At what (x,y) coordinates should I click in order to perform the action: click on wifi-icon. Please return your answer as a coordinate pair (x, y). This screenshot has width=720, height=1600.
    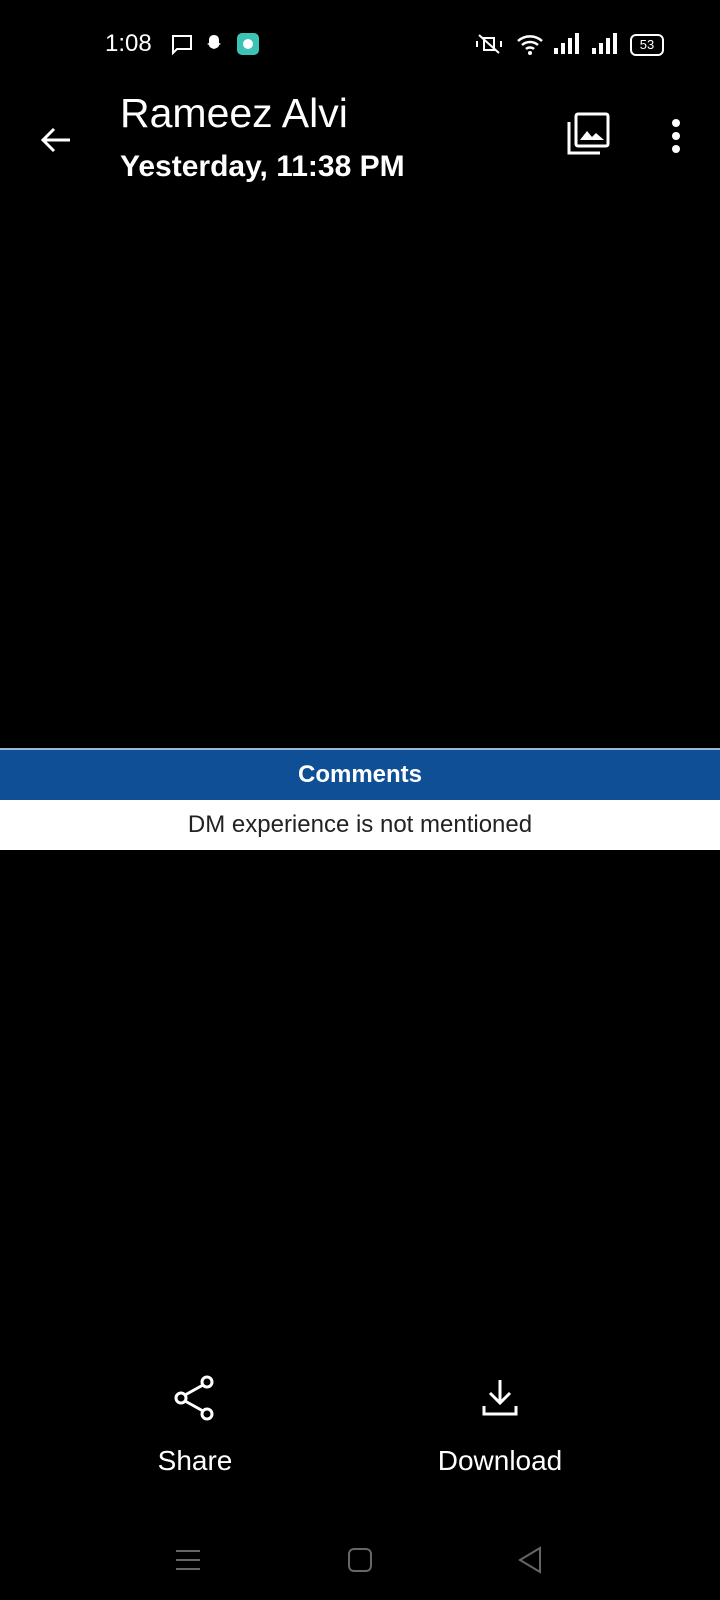
    Looking at the image, I should click on (530, 45).